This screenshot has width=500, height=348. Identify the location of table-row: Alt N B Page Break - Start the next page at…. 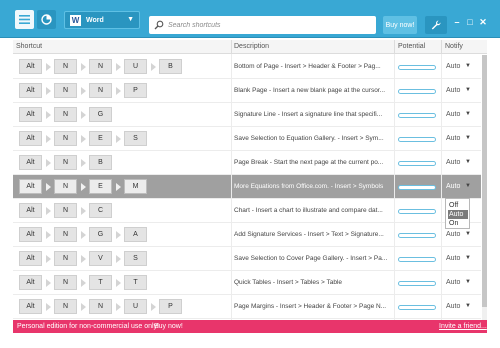
(247, 163).